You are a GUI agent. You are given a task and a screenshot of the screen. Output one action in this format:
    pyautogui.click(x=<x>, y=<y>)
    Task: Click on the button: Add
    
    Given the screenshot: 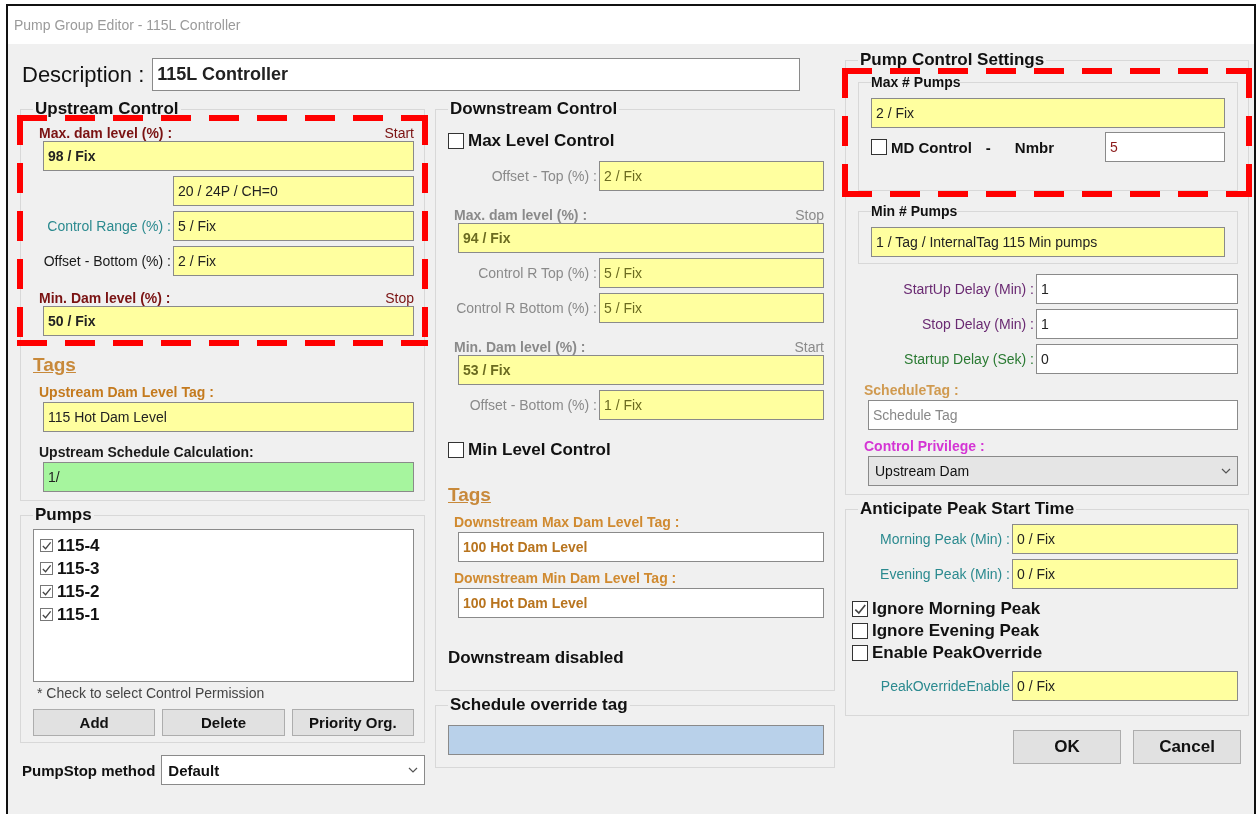 What is the action you would take?
    pyautogui.click(x=94, y=722)
    